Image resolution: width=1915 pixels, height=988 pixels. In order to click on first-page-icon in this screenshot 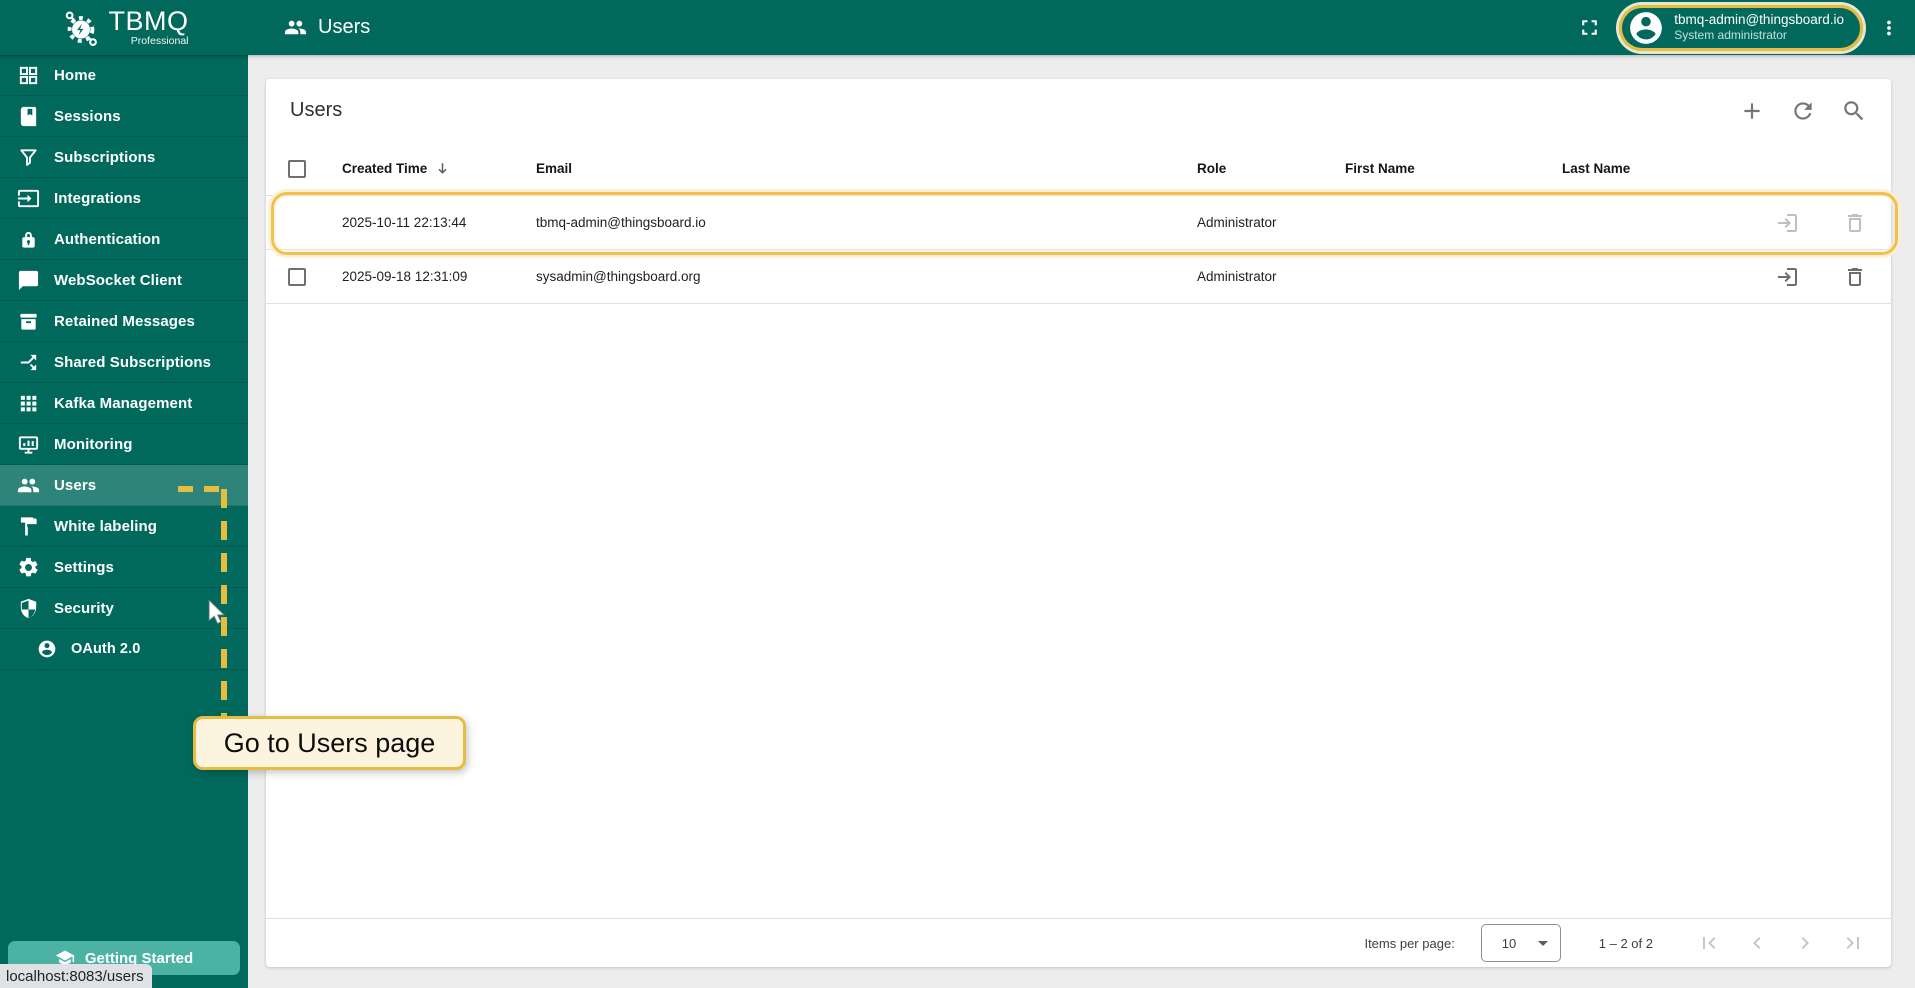, I will do `click(1709, 943)`.